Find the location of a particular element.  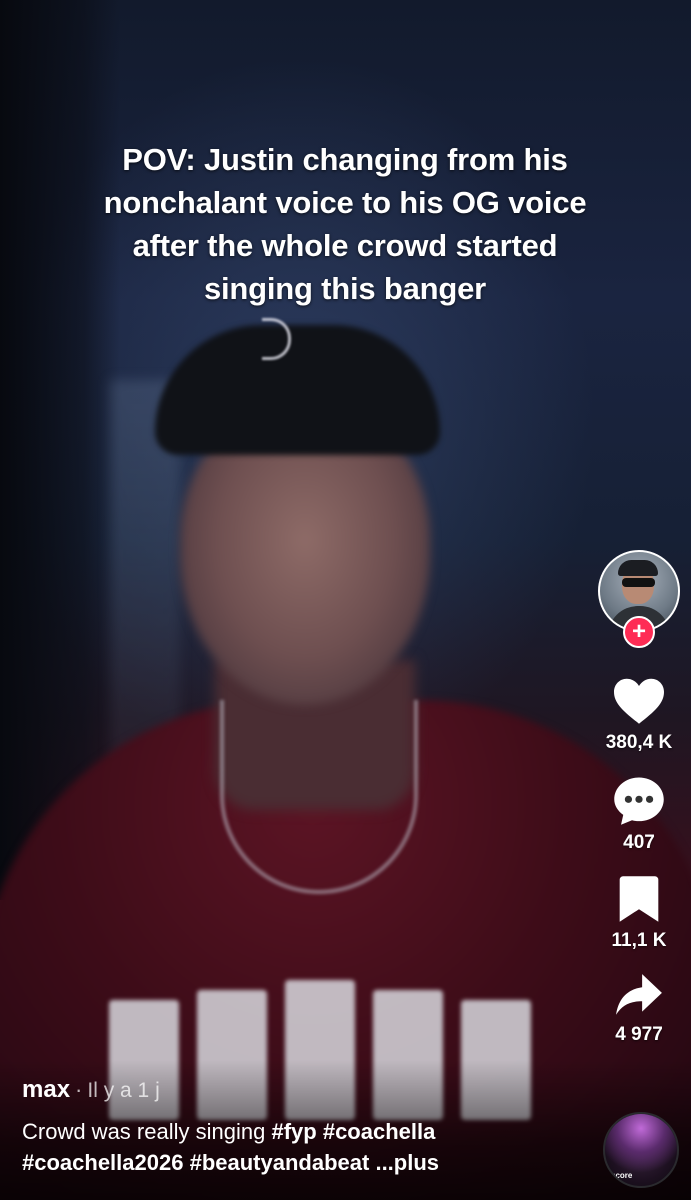

more-link: ...plus is located at coordinates (407, 1162).